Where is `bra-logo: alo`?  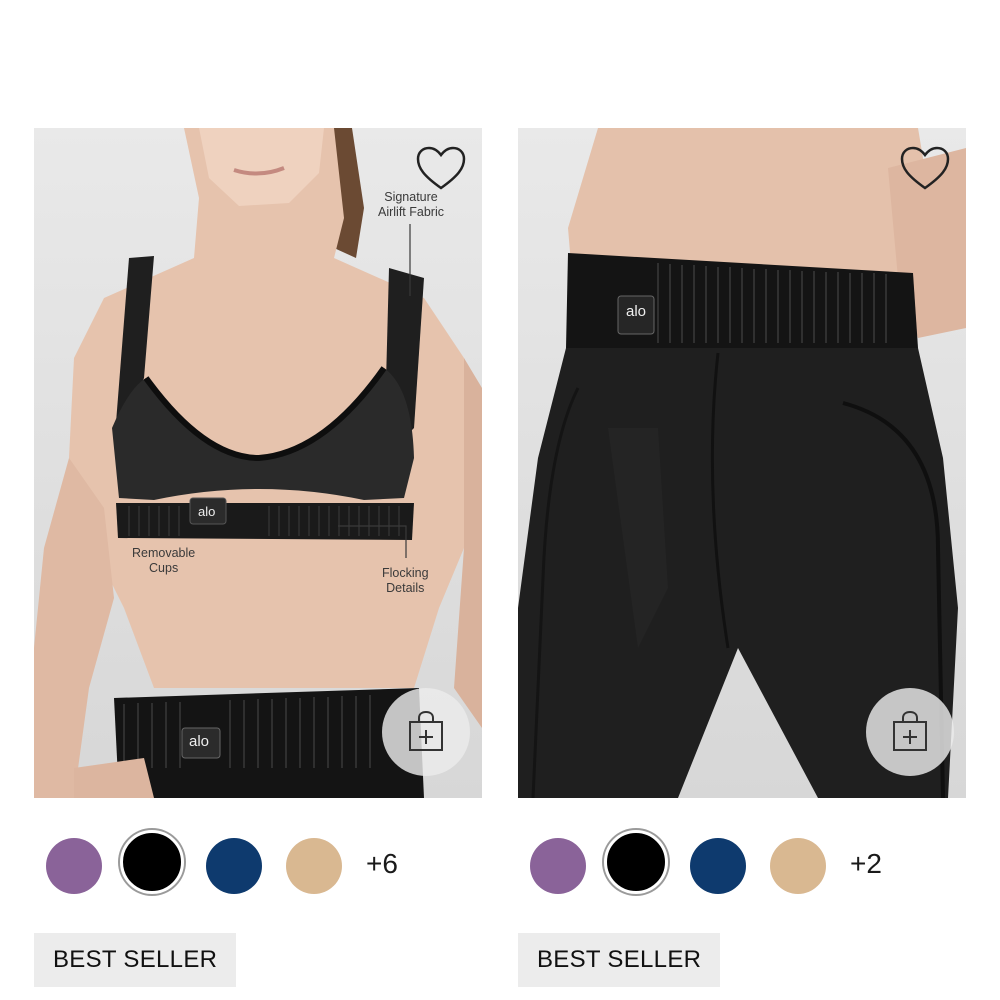
bra-logo: alo is located at coordinates (207, 511).